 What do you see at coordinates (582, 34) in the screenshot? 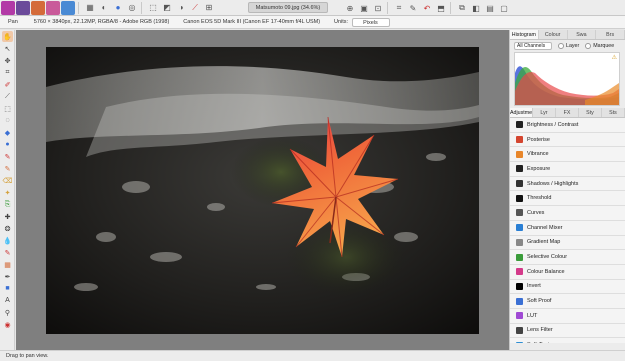
I see `tab-swatches: Swa` at bounding box center [582, 34].